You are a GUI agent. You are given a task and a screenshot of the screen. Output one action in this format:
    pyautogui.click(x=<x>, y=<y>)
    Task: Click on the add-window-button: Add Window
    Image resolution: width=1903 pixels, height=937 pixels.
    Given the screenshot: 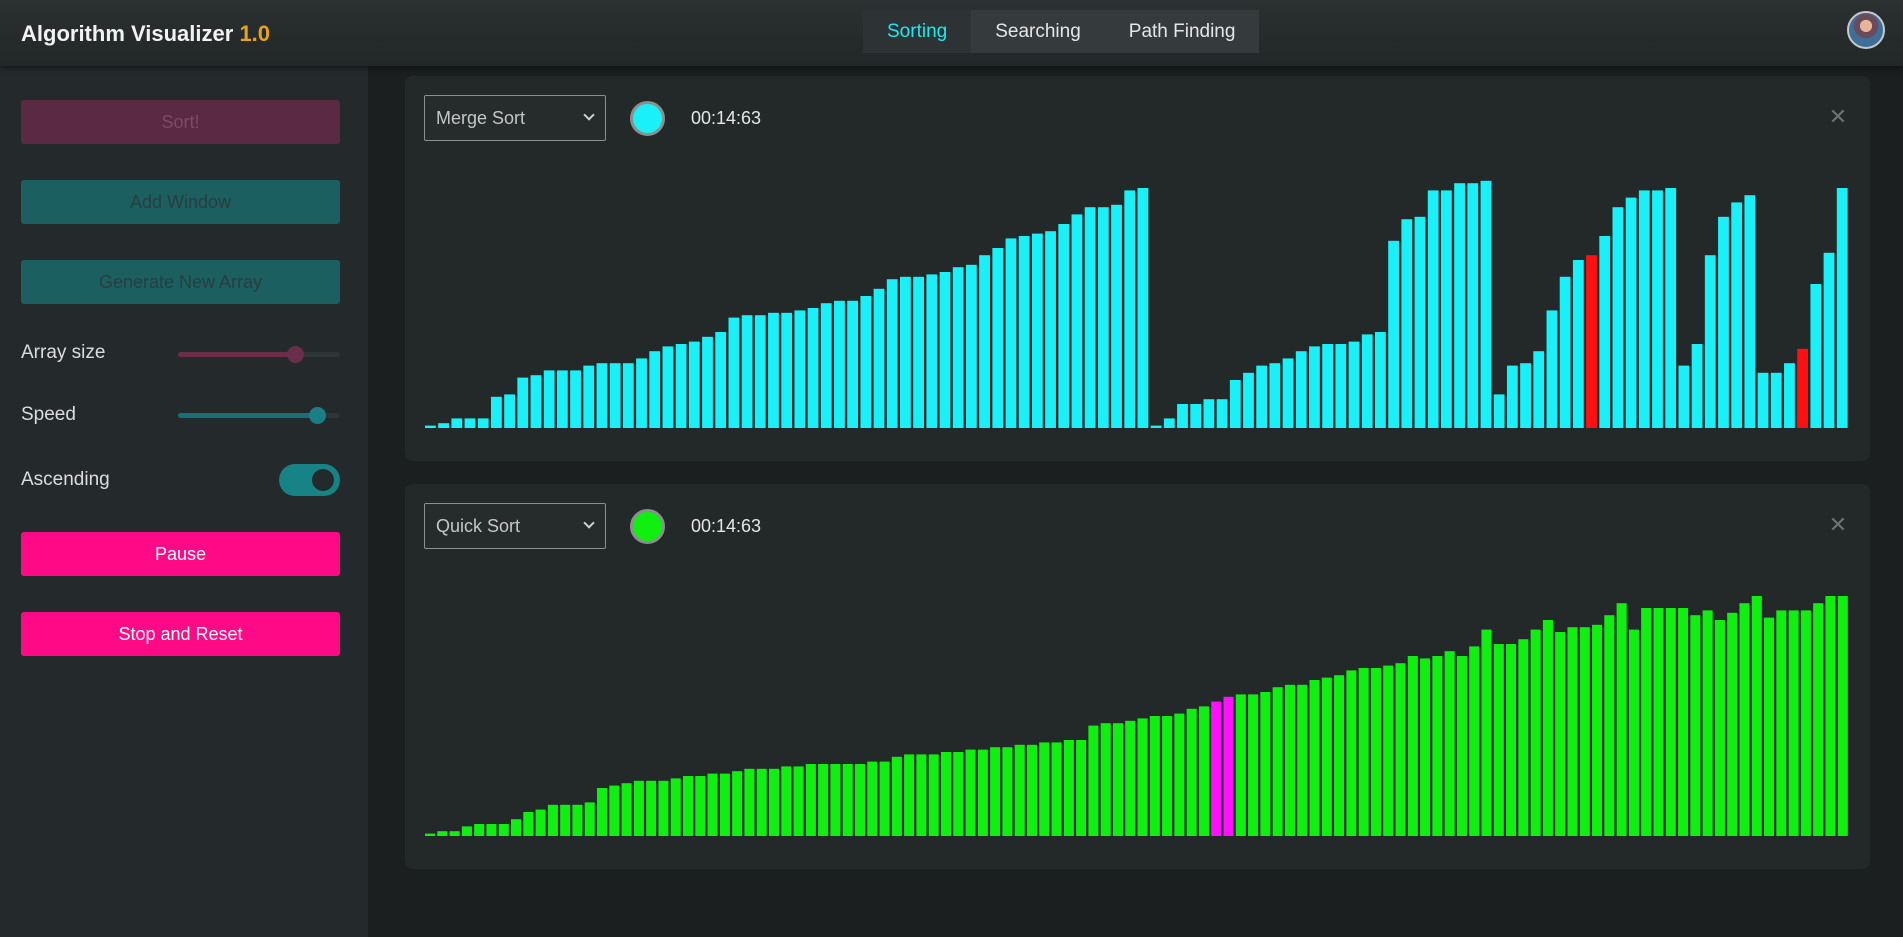 What is the action you would take?
    pyautogui.click(x=180, y=202)
    